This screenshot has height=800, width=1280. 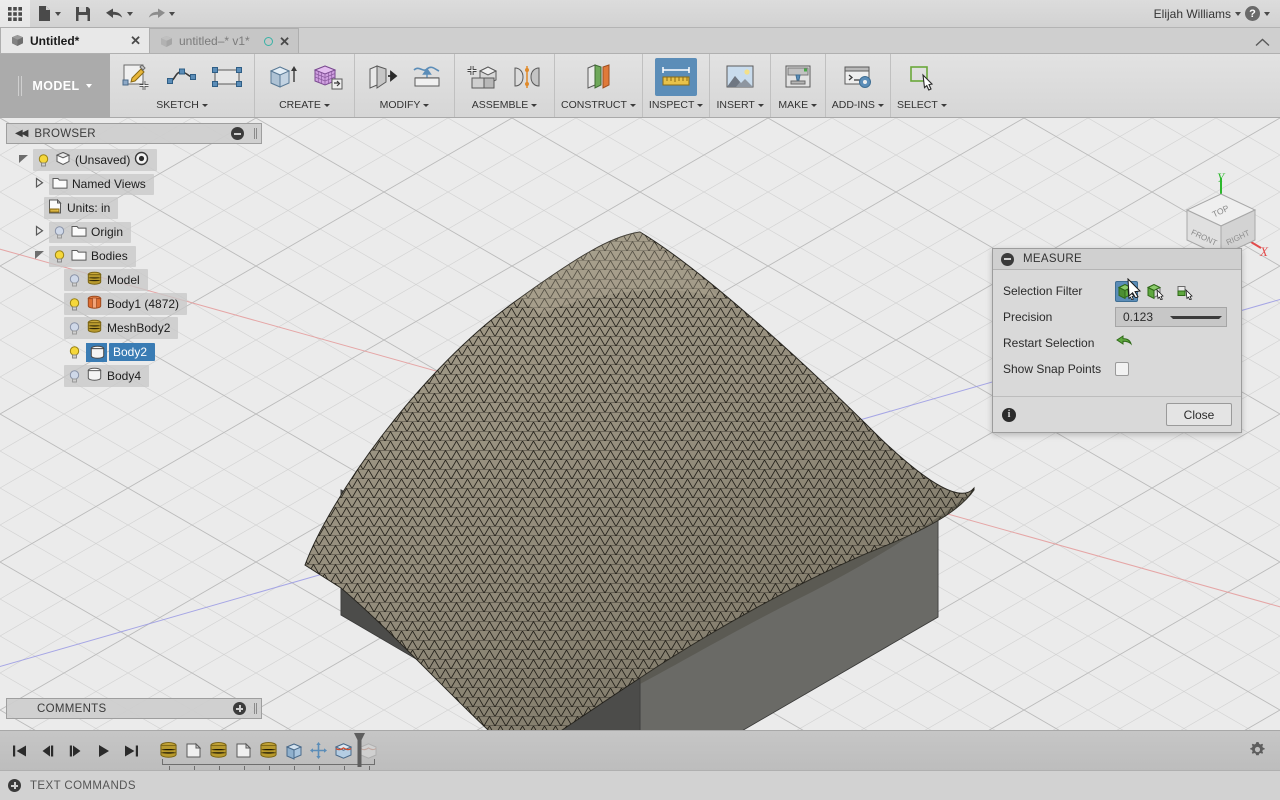 I want to click on press-pull-icon, so click(x=382, y=77).